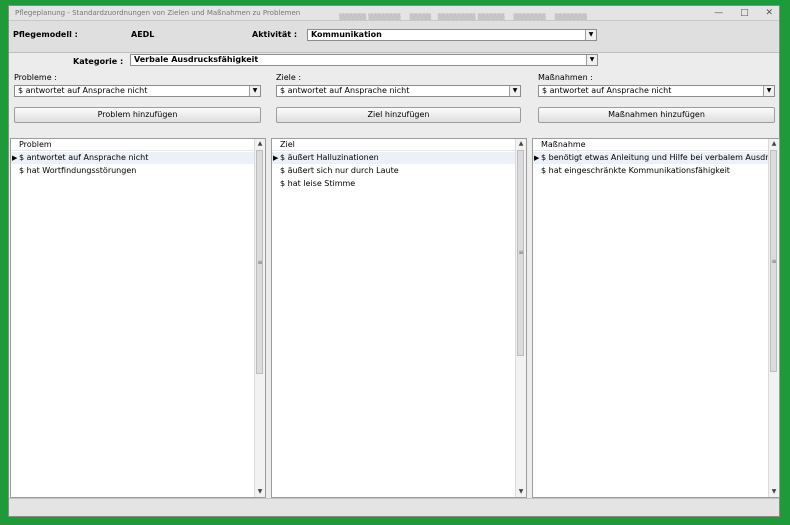 This screenshot has width=790, height=525. I want to click on problem-list-scrollbar: ▲ ≡ ▼, so click(259, 318).